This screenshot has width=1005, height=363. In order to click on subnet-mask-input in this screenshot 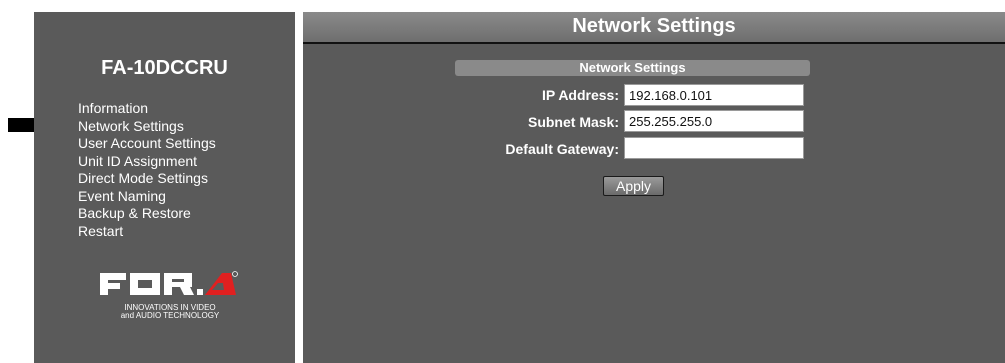, I will do `click(714, 121)`.